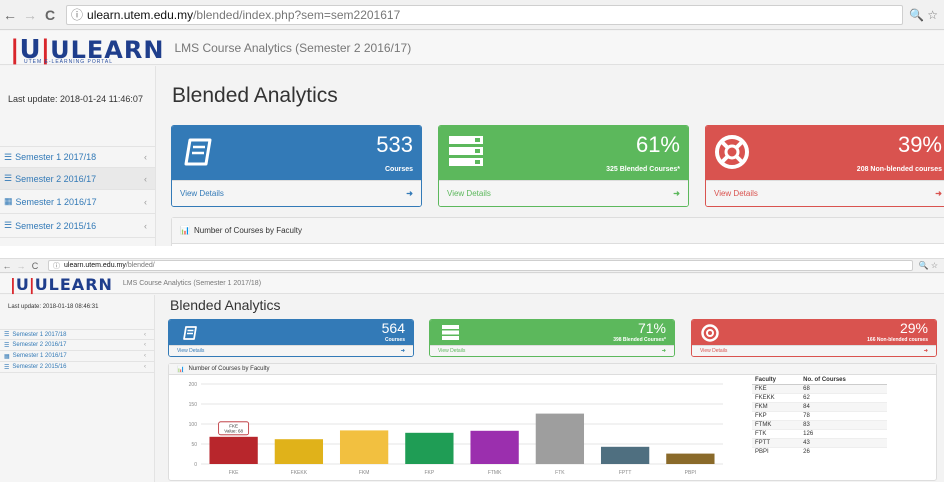 This screenshot has width=944, height=482. Describe the element at coordinates (233, 450) in the screenshot. I see `bar-fke` at that location.